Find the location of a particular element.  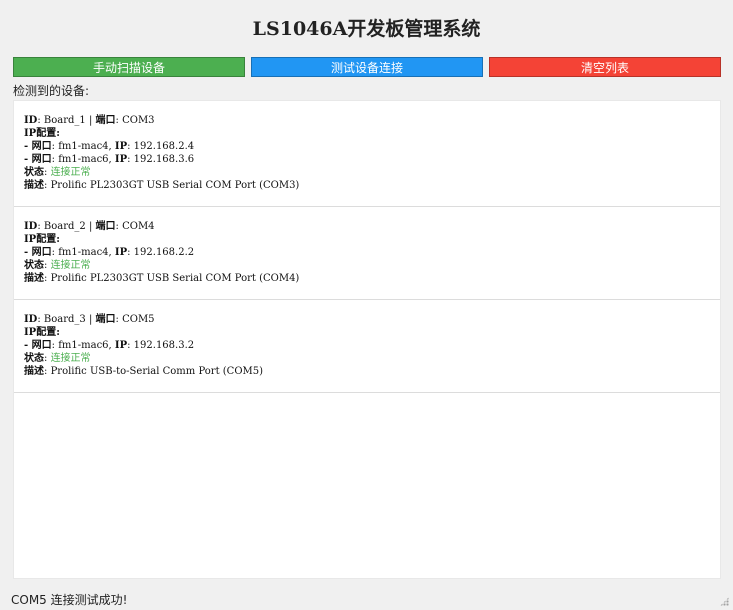

app-title: LS1046A开发板管理系统 is located at coordinates (366, 29).